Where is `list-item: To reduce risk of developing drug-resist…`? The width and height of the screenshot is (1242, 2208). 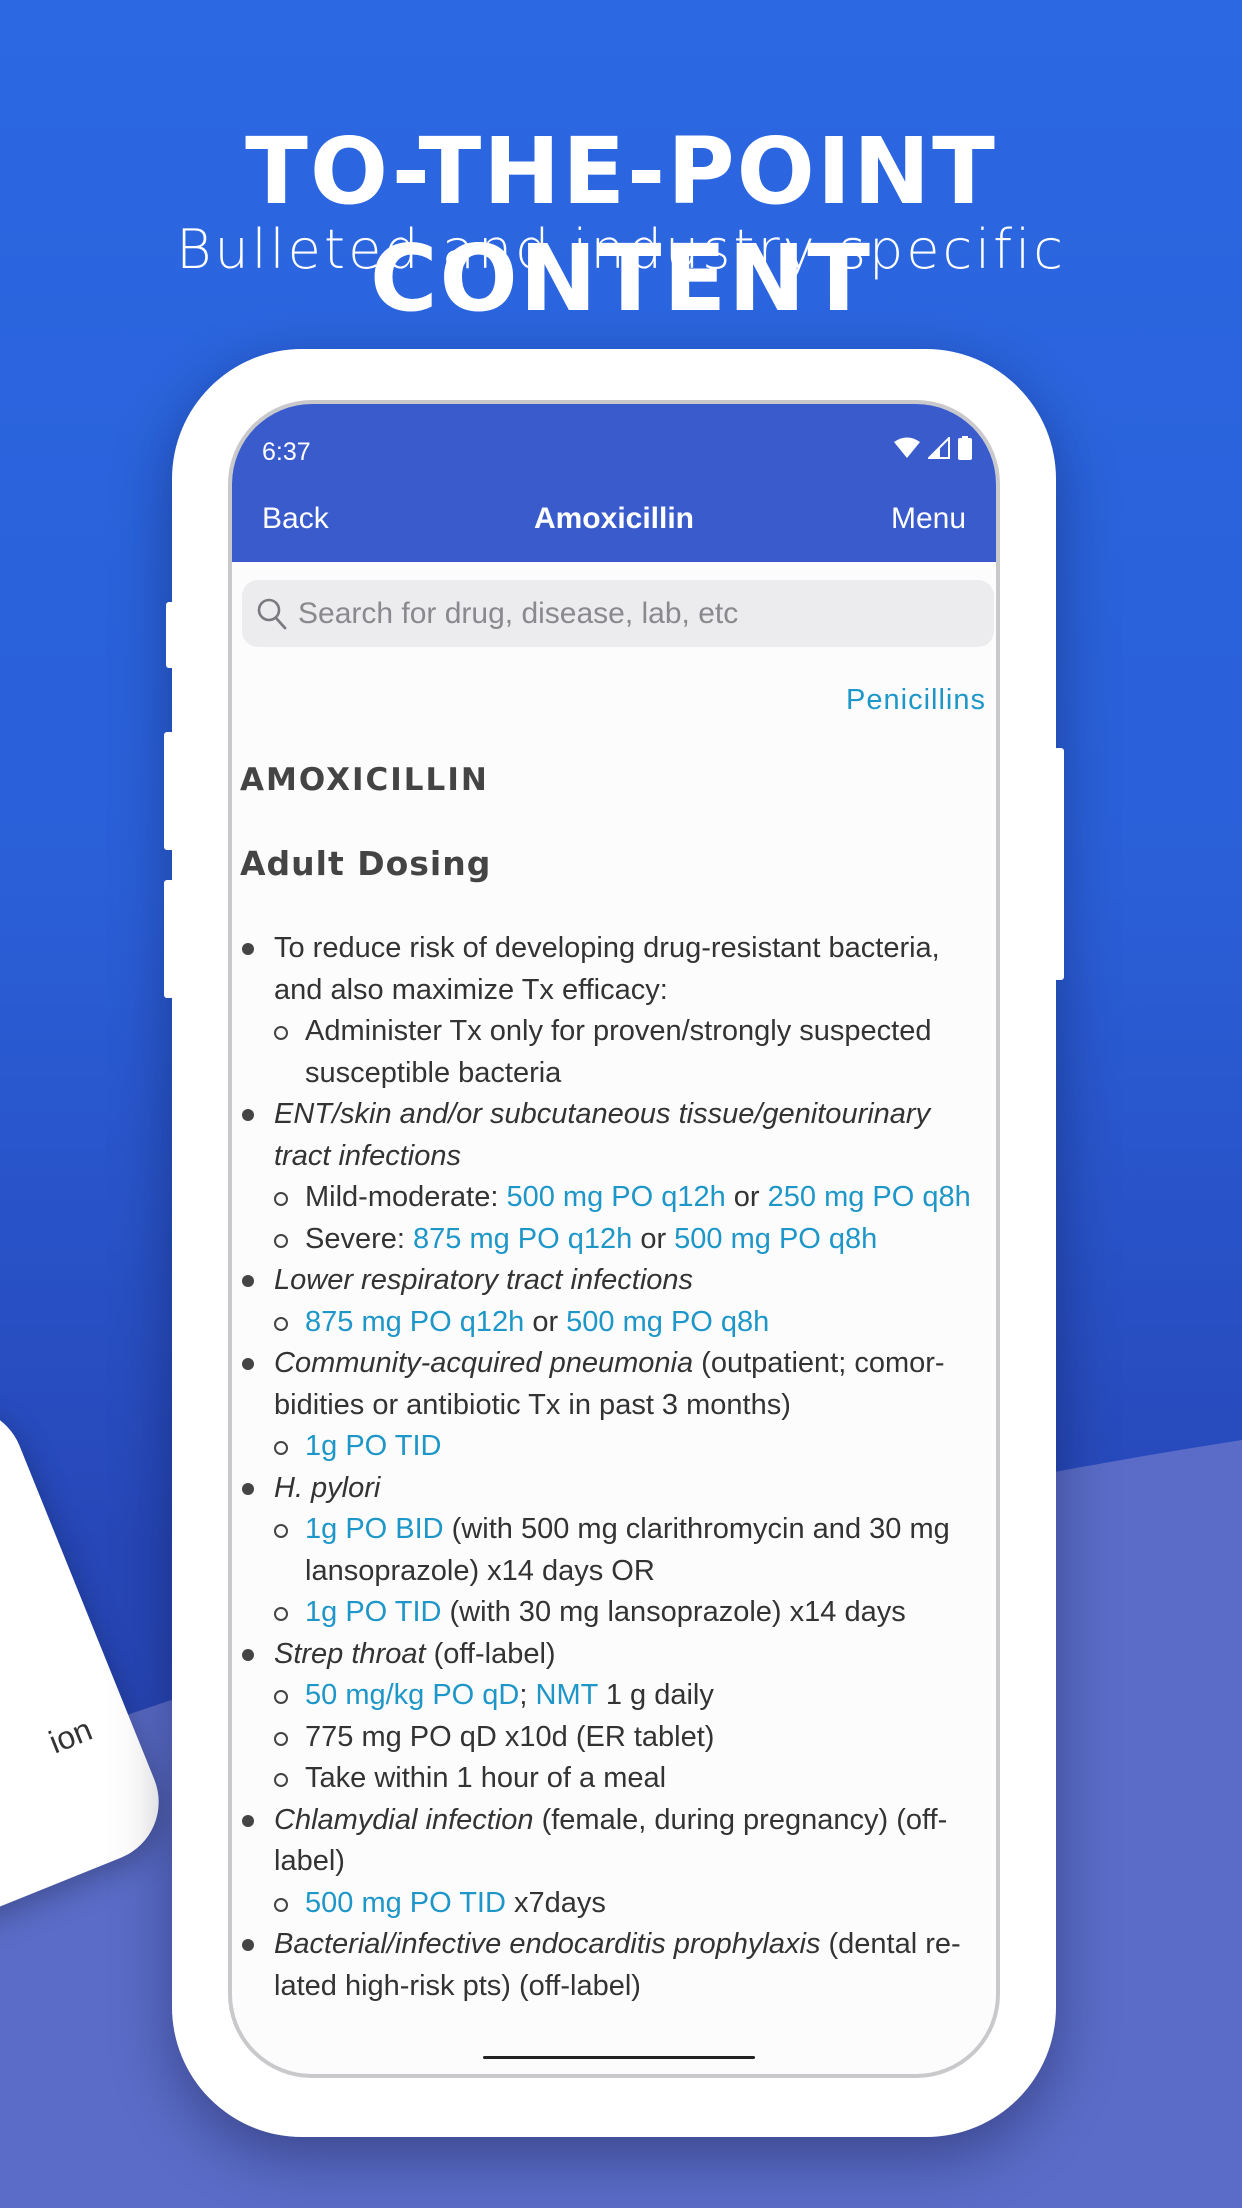
list-item: To reduce risk of developing drug-resist… is located at coordinates (614, 969).